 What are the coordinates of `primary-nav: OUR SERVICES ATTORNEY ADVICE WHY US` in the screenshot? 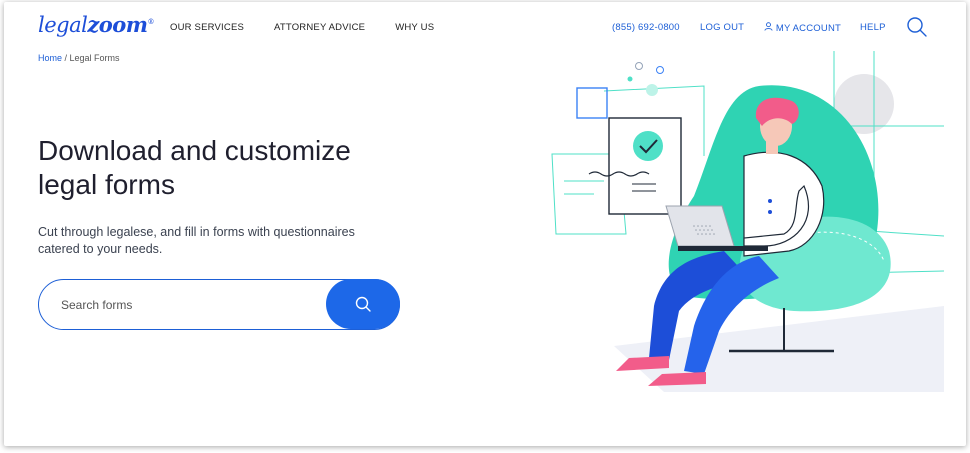 It's located at (302, 27).